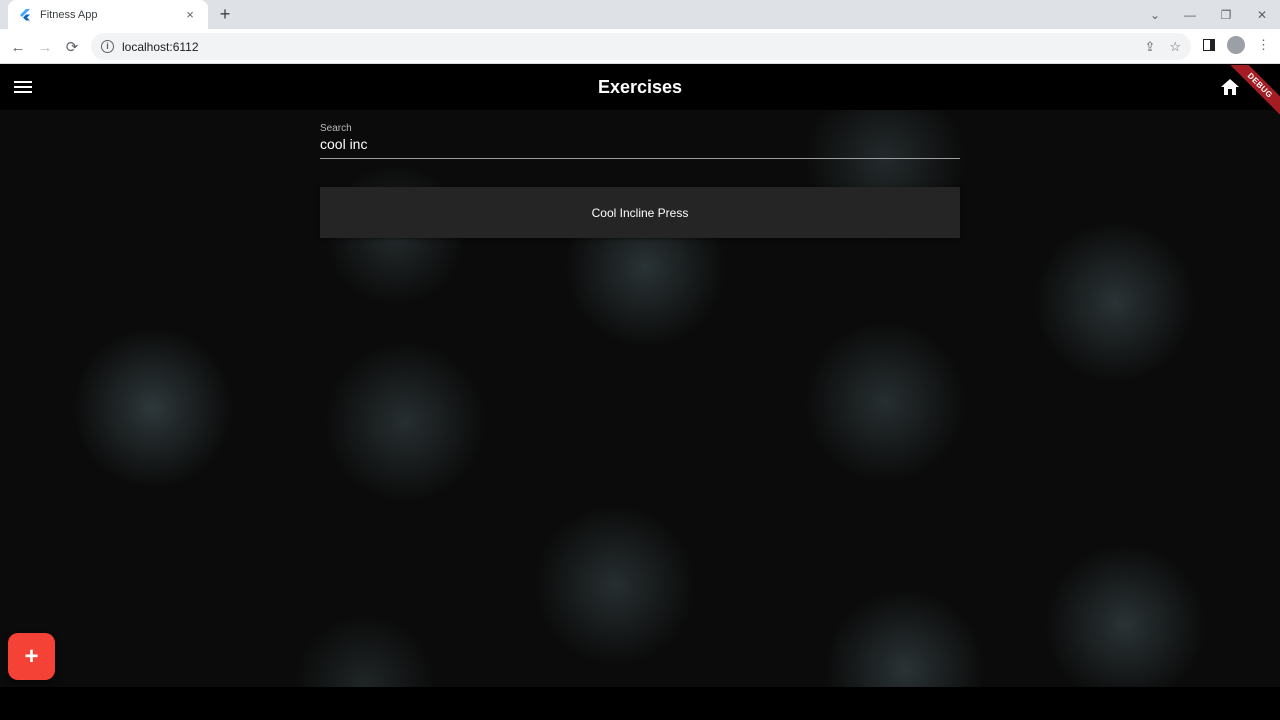 The image size is (1280, 720). What do you see at coordinates (1175, 47) in the screenshot?
I see `bookmark-star-icon: ☆` at bounding box center [1175, 47].